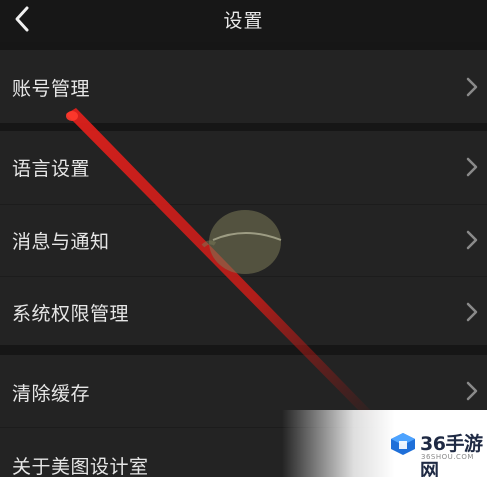 Image resolution: width=487 pixels, height=477 pixels. I want to click on menu-item-notifications: 消息与通知, so click(243, 240).